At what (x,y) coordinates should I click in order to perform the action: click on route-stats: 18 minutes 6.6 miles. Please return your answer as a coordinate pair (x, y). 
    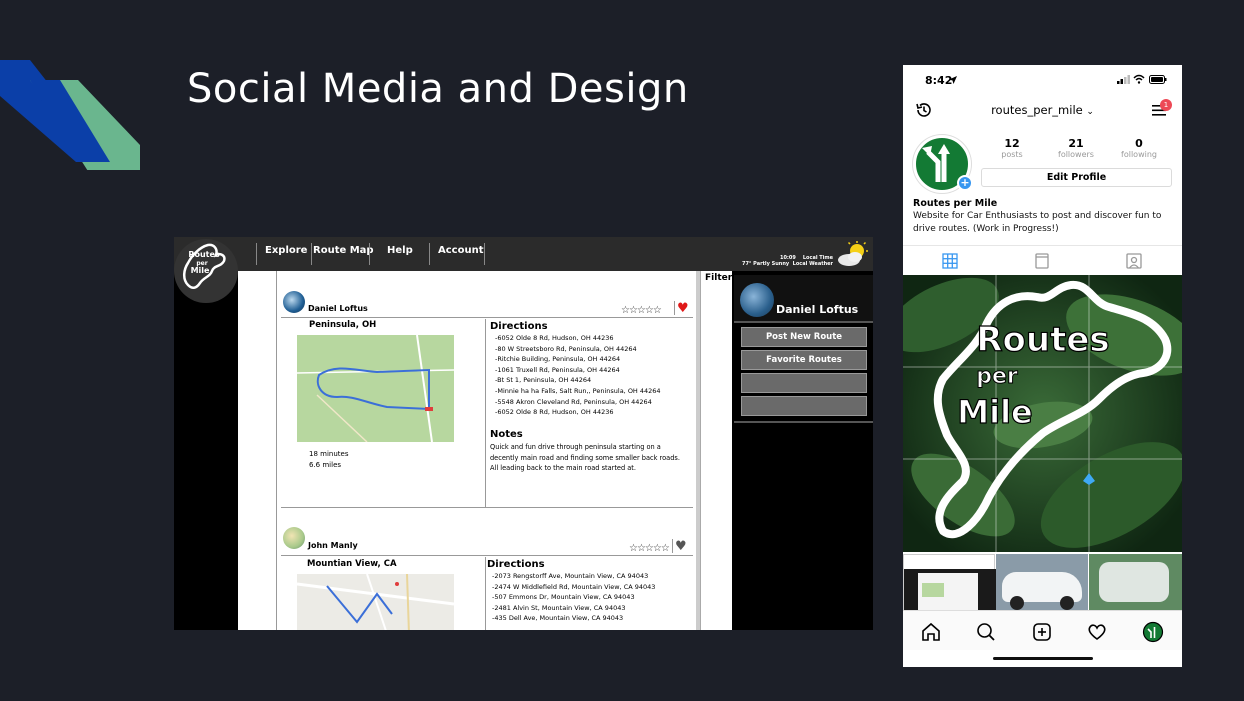
    Looking at the image, I should click on (328, 459).